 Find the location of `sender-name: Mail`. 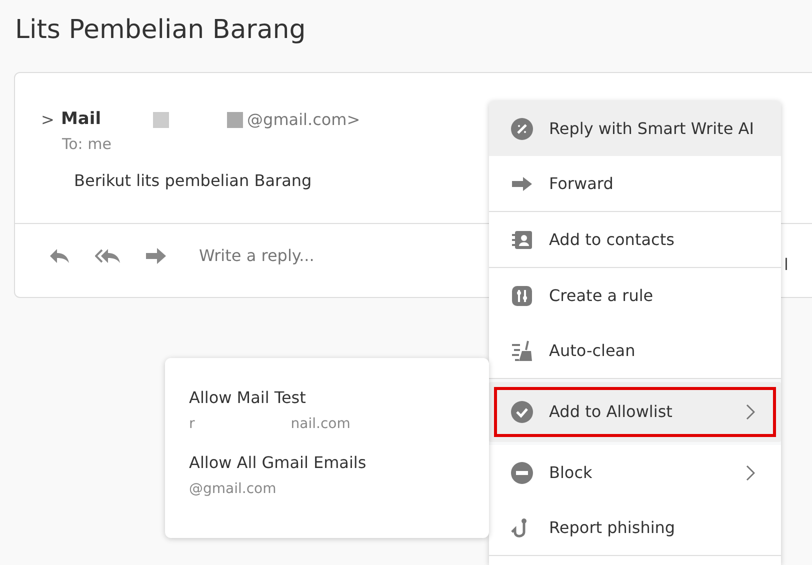

sender-name: Mail is located at coordinates (81, 119).